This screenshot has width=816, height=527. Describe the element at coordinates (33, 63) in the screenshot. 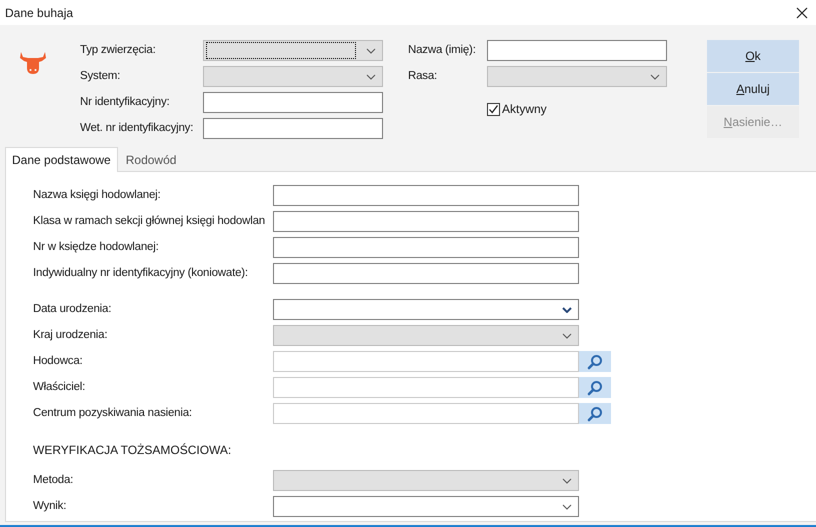

I see `cow-icon` at that location.